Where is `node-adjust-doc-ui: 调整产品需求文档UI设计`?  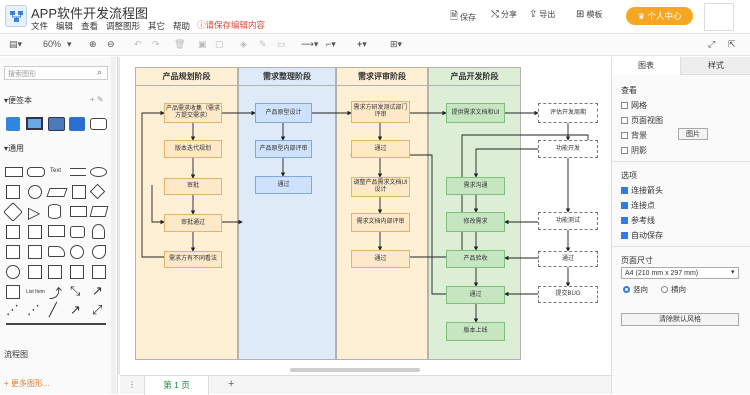 node-adjust-doc-ui: 调整产品需求文档UI设计 is located at coordinates (380, 187).